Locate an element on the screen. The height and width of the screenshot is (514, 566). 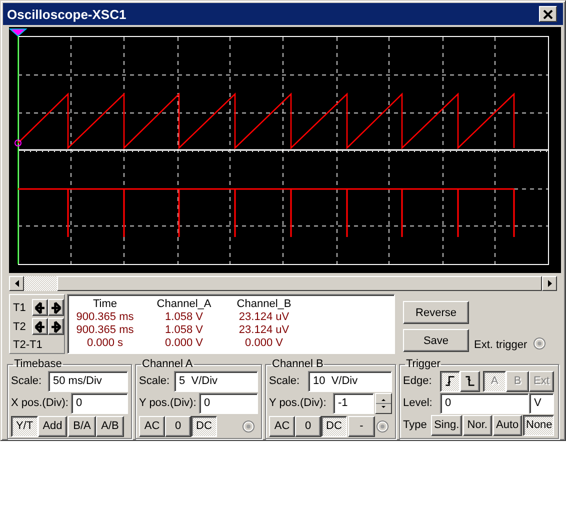
rising-edge-icon is located at coordinates (450, 381).